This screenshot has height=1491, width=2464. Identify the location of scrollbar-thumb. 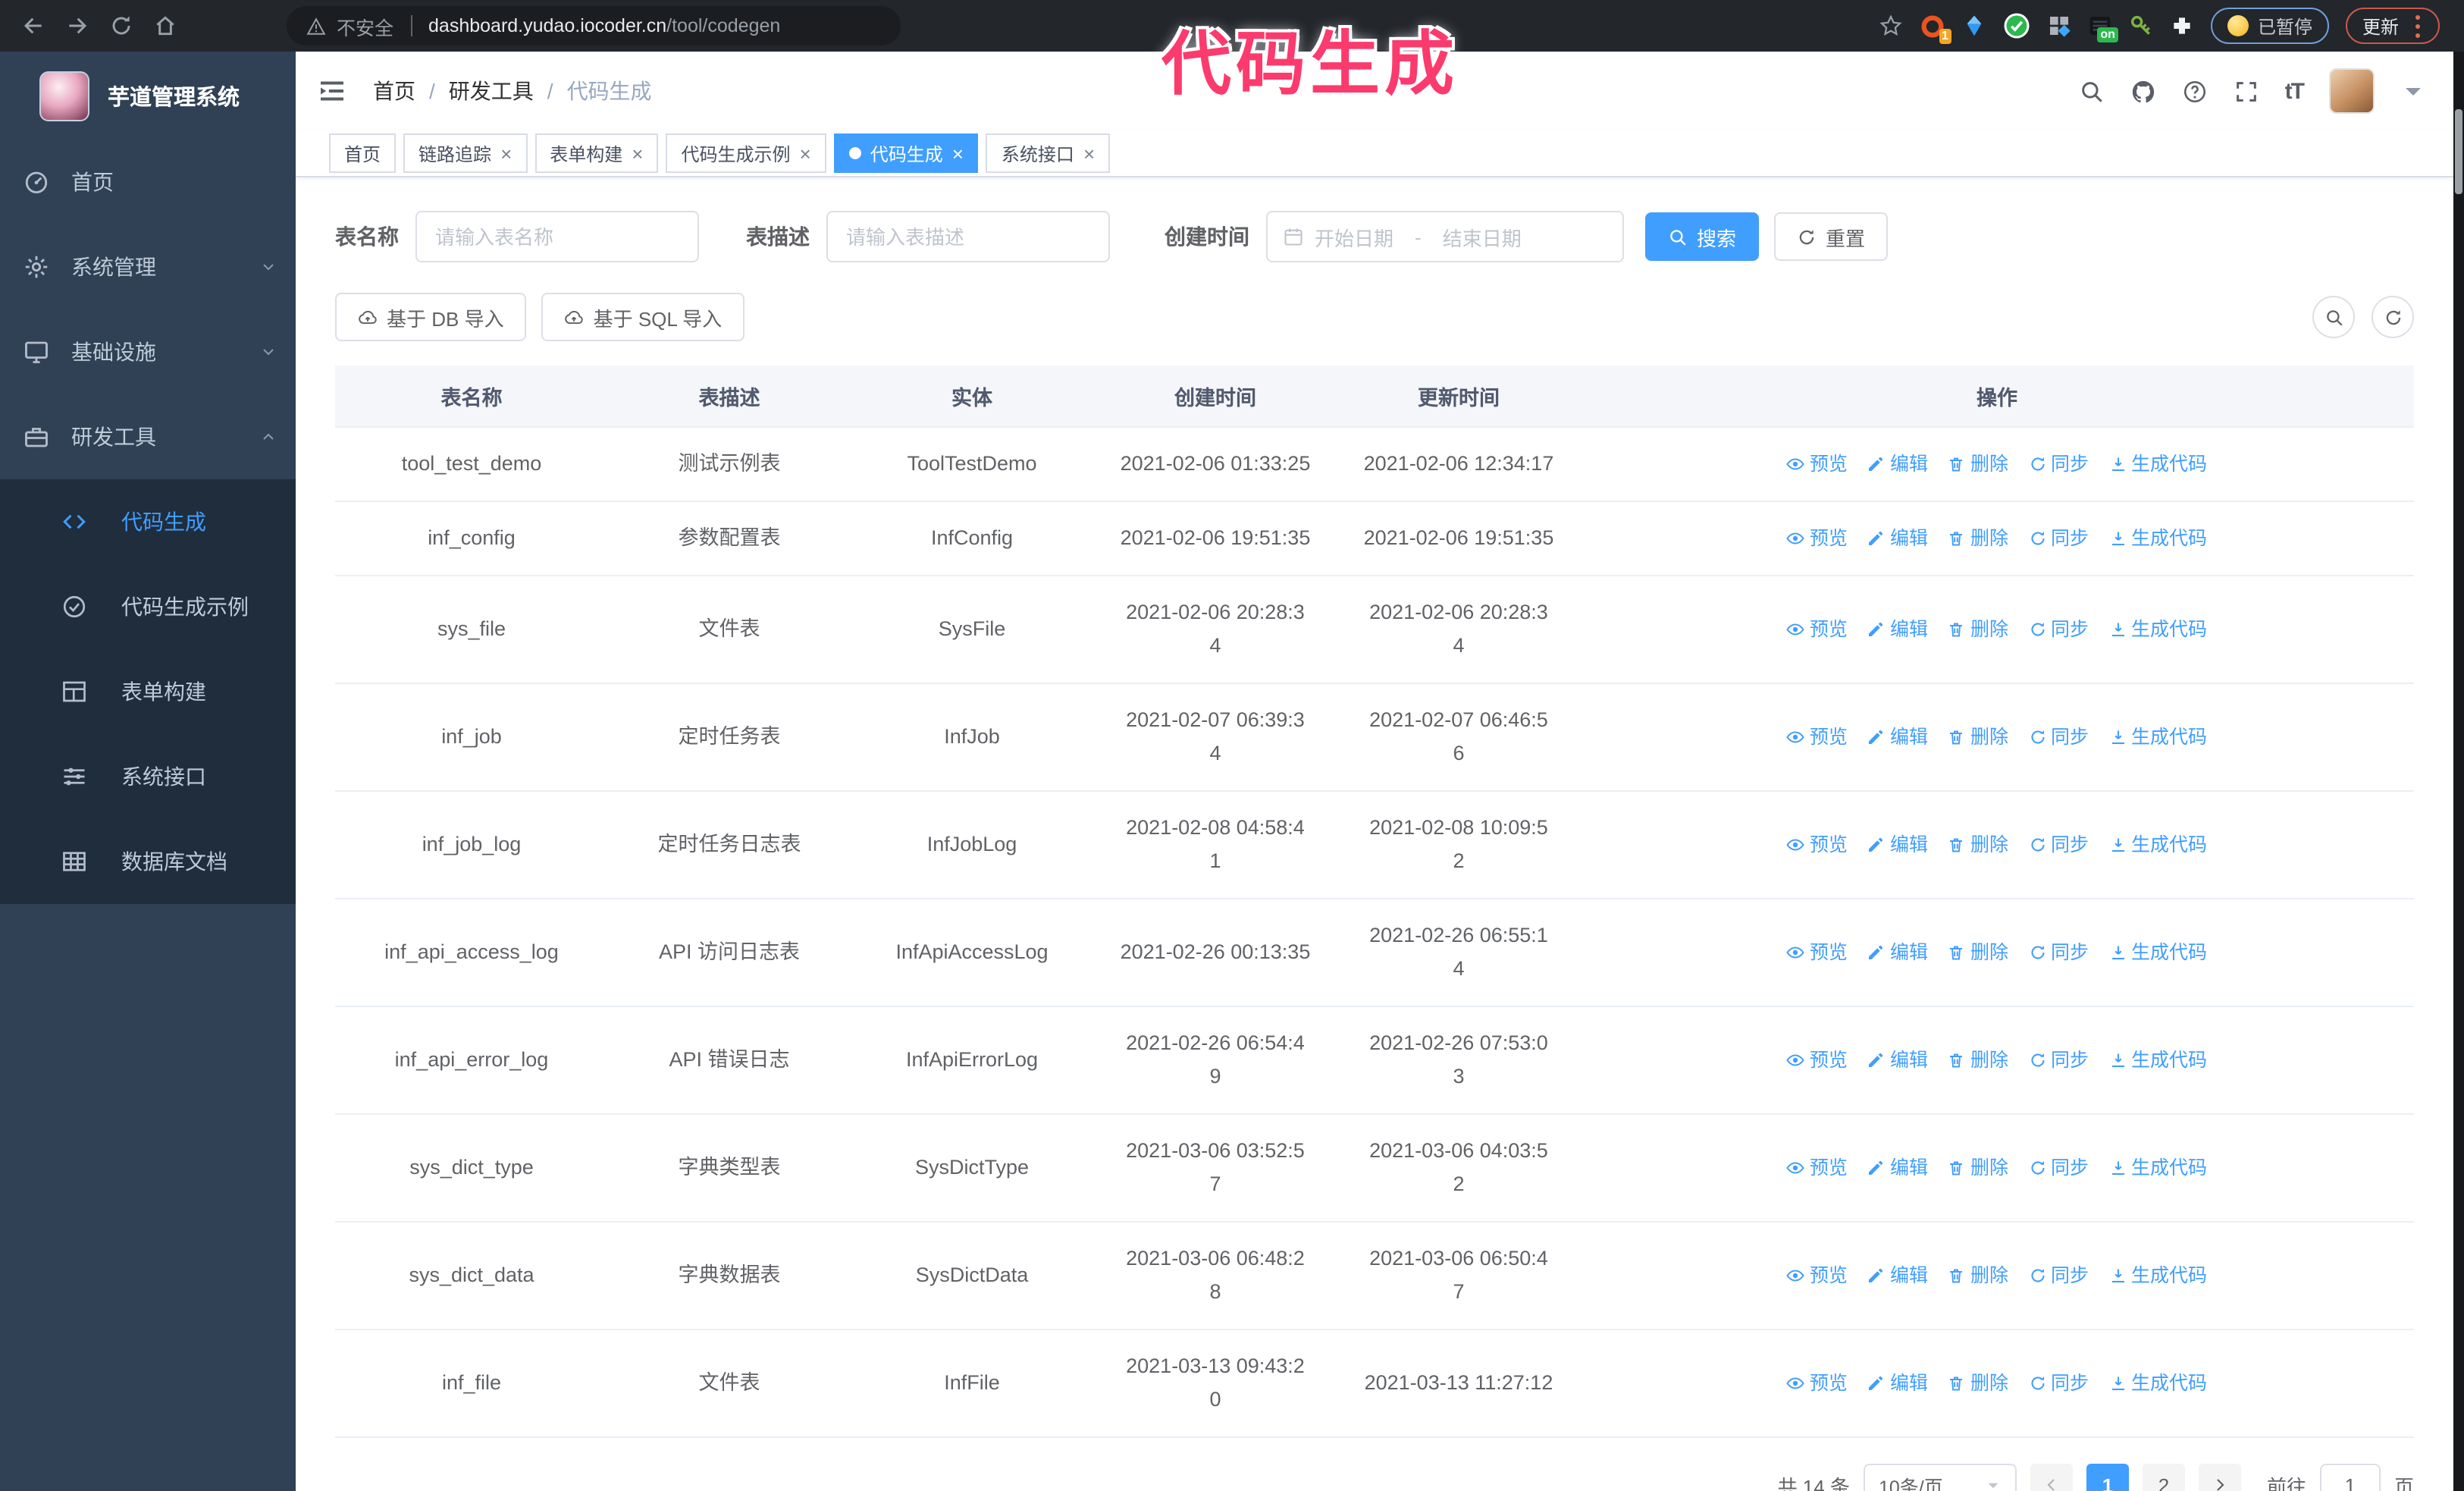
(2458, 151).